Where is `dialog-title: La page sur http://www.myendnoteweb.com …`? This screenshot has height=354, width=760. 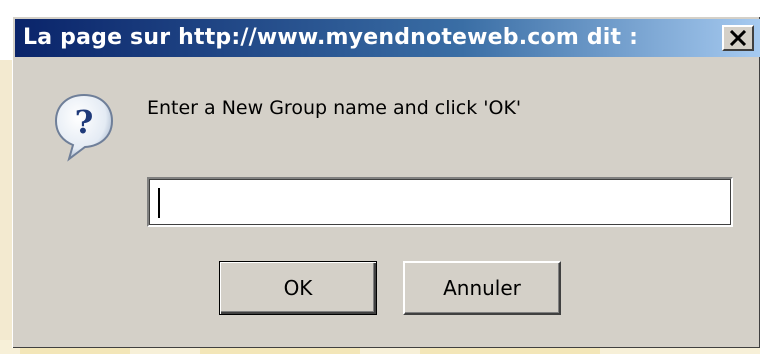 dialog-title: La page sur http://www.myendnoteweb.com … is located at coordinates (331, 37).